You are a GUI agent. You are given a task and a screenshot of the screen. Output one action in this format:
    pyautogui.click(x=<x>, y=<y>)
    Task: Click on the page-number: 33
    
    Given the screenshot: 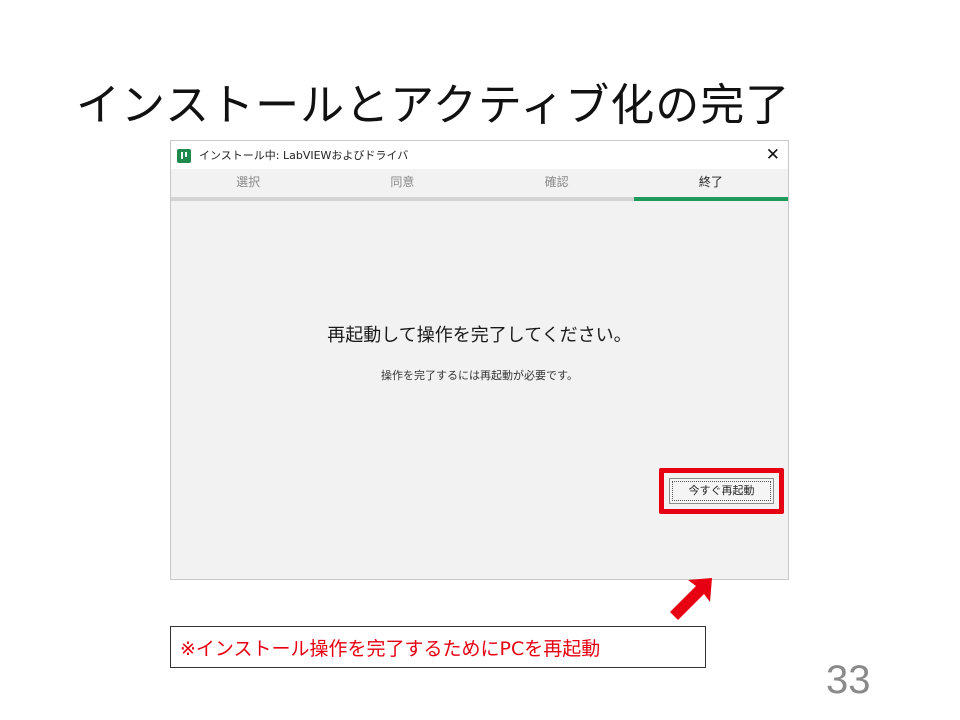 What is the action you would take?
    pyautogui.click(x=848, y=680)
    